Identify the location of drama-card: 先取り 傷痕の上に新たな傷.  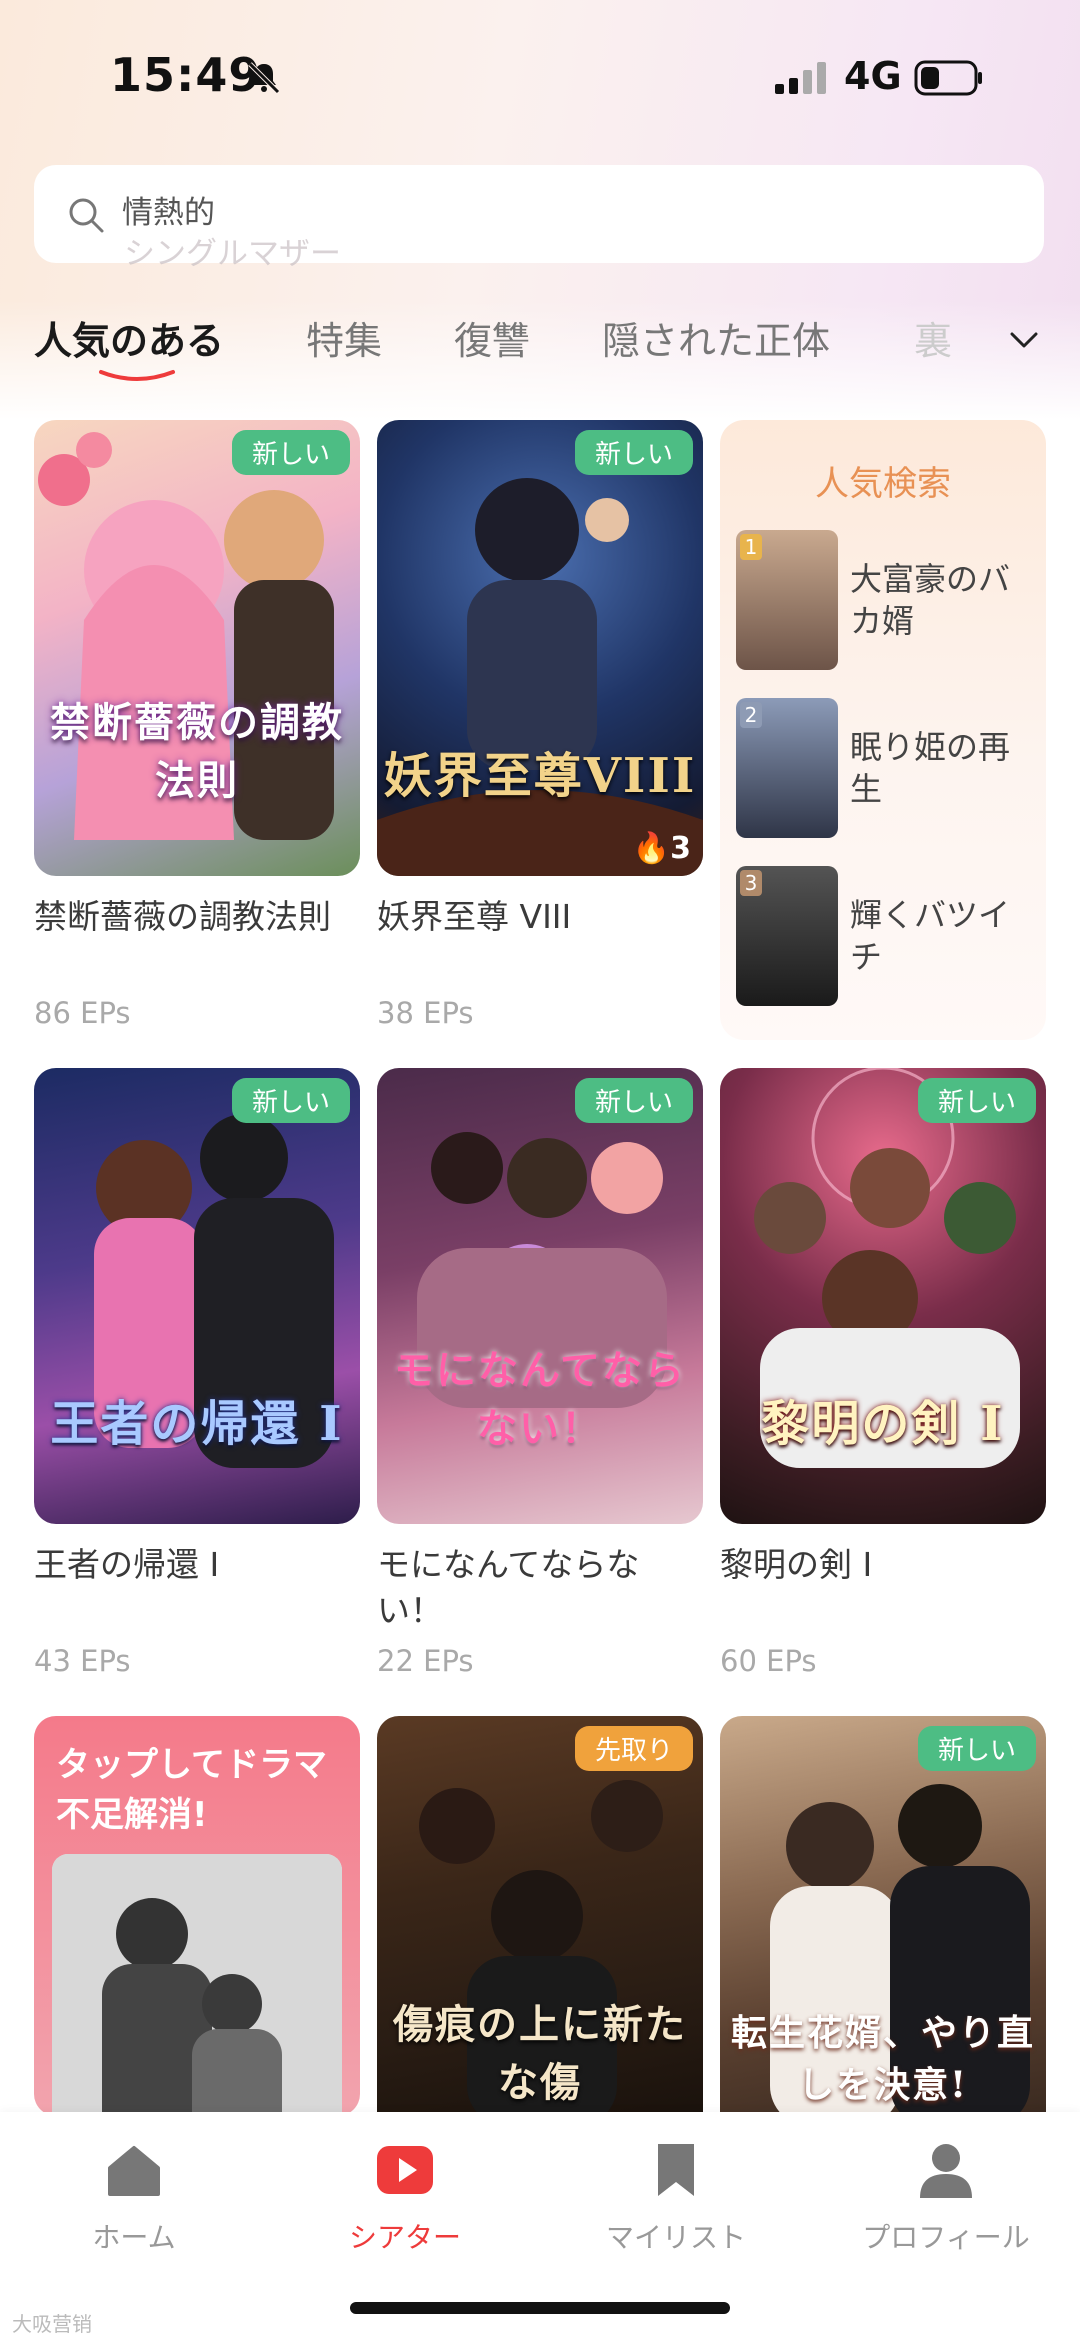
(540, 1916).